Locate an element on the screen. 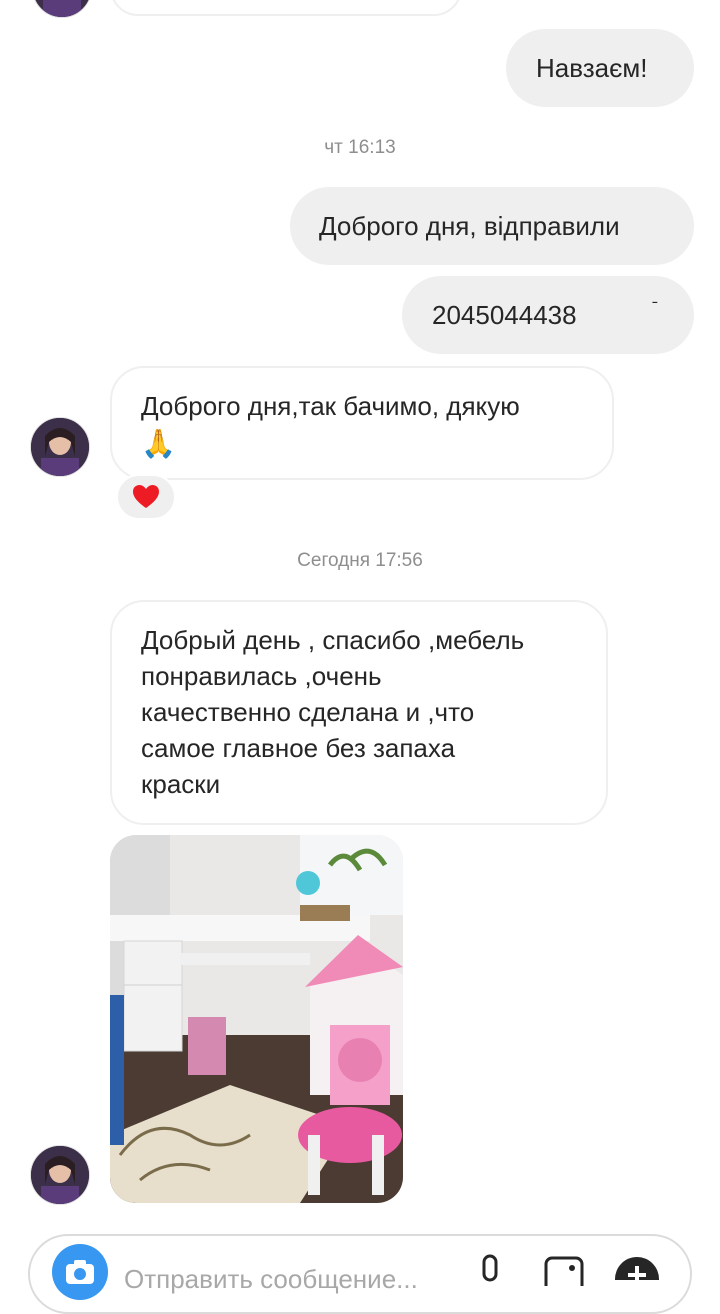  message-in: Доброго дня,так бачимо, дякую 🙏 is located at coordinates (362, 423).